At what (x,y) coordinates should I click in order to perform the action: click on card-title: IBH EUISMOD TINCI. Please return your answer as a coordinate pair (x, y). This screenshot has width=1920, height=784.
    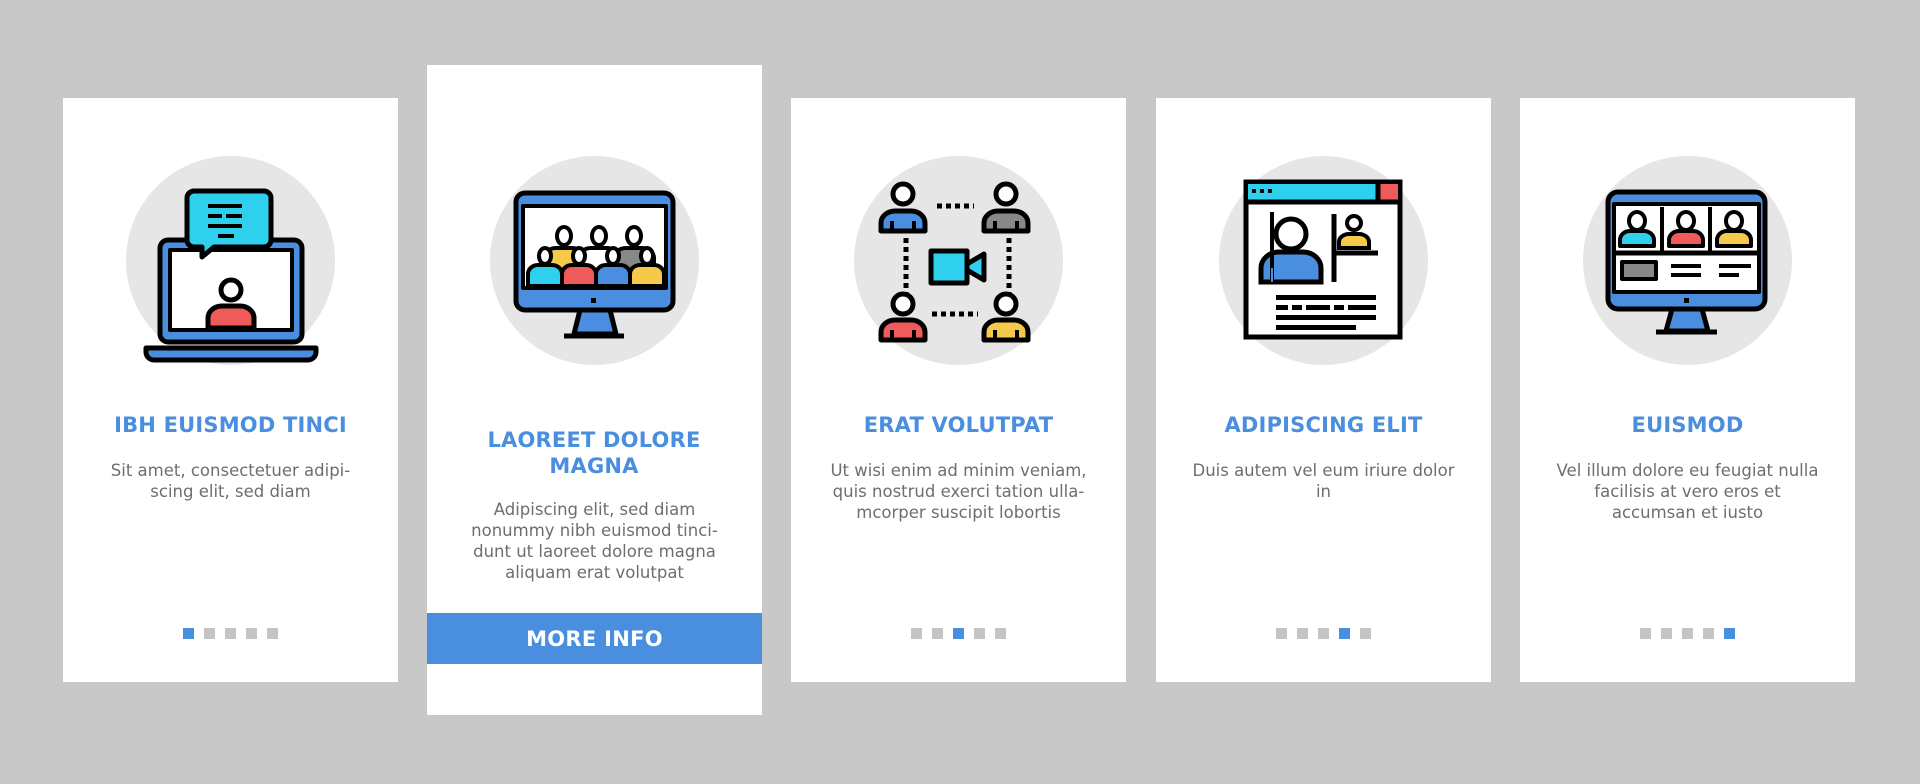
    Looking at the image, I should click on (230, 425).